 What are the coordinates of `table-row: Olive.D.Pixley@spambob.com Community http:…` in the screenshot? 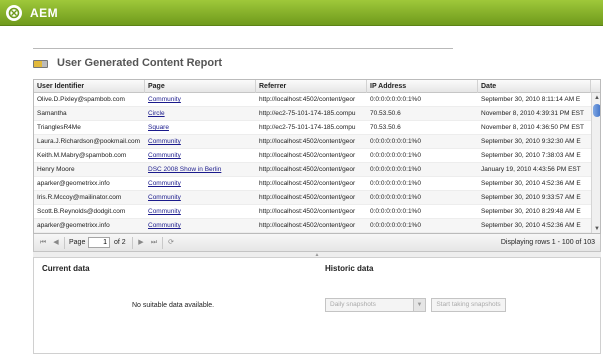 It's located at (312, 100).